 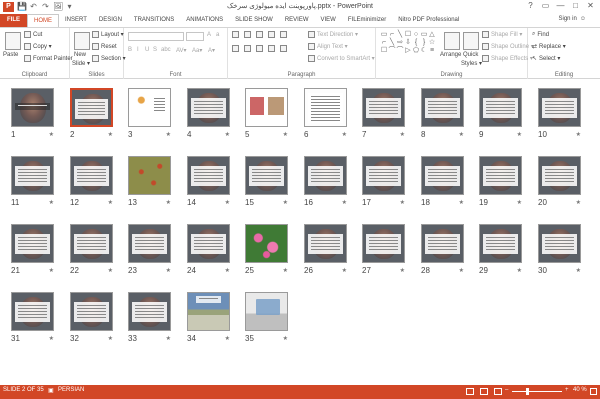 I want to click on tab-insert: INSERT, so click(x=76, y=20).